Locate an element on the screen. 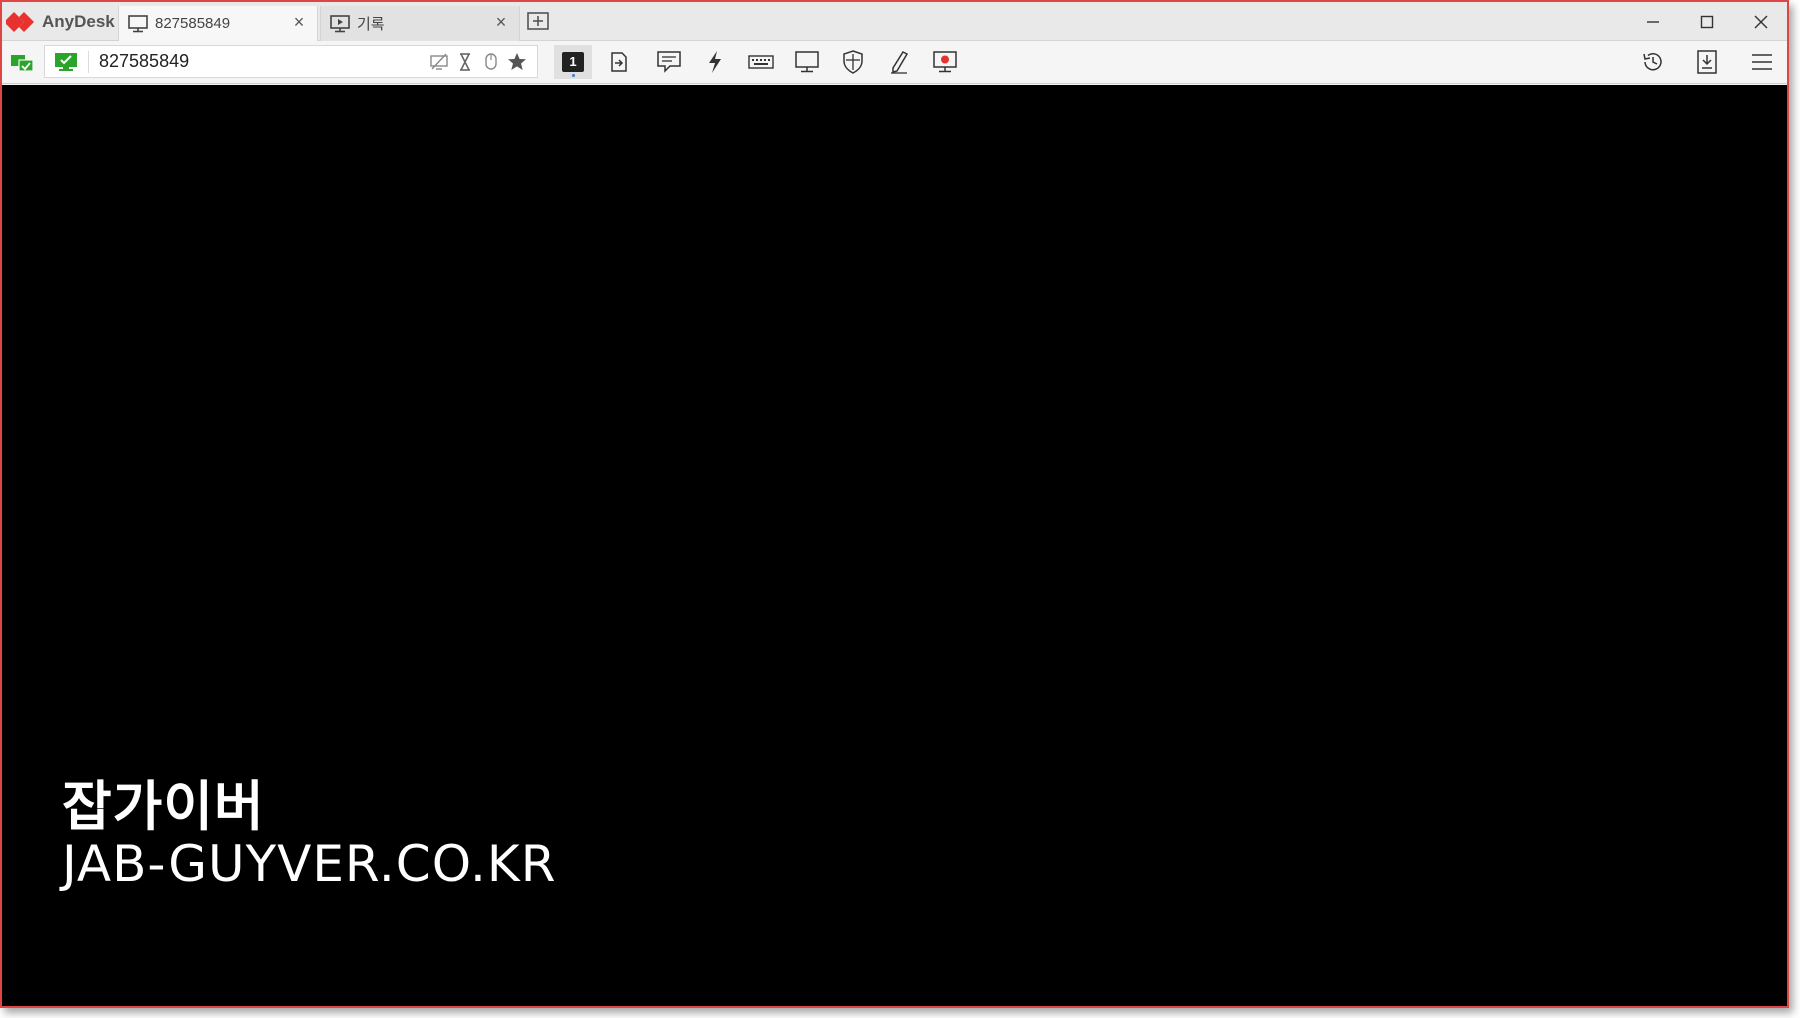  hourglass-icon is located at coordinates (465, 62).